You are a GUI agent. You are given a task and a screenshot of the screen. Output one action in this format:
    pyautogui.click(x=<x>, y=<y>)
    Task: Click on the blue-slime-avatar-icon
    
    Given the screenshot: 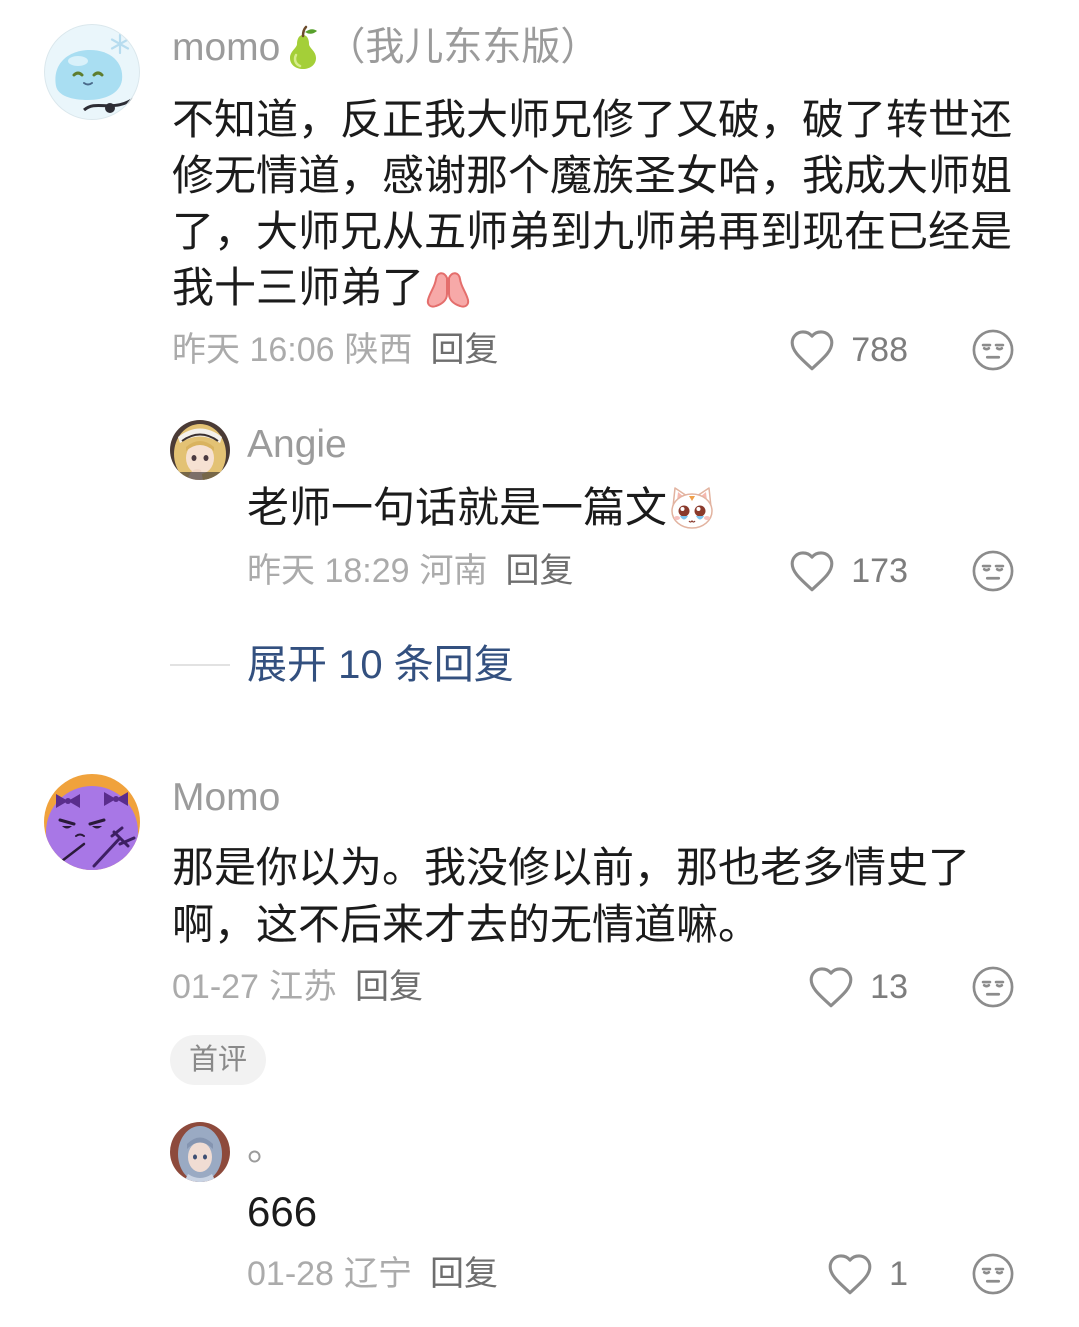 What is the action you would take?
    pyautogui.click(x=92, y=72)
    